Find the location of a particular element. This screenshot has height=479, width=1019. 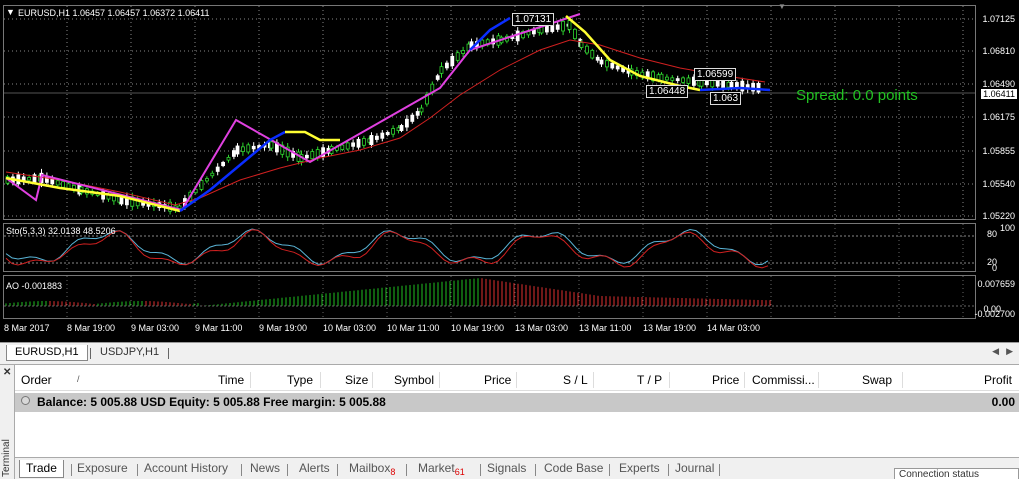

tab-market: Market61 is located at coordinates (441, 469).